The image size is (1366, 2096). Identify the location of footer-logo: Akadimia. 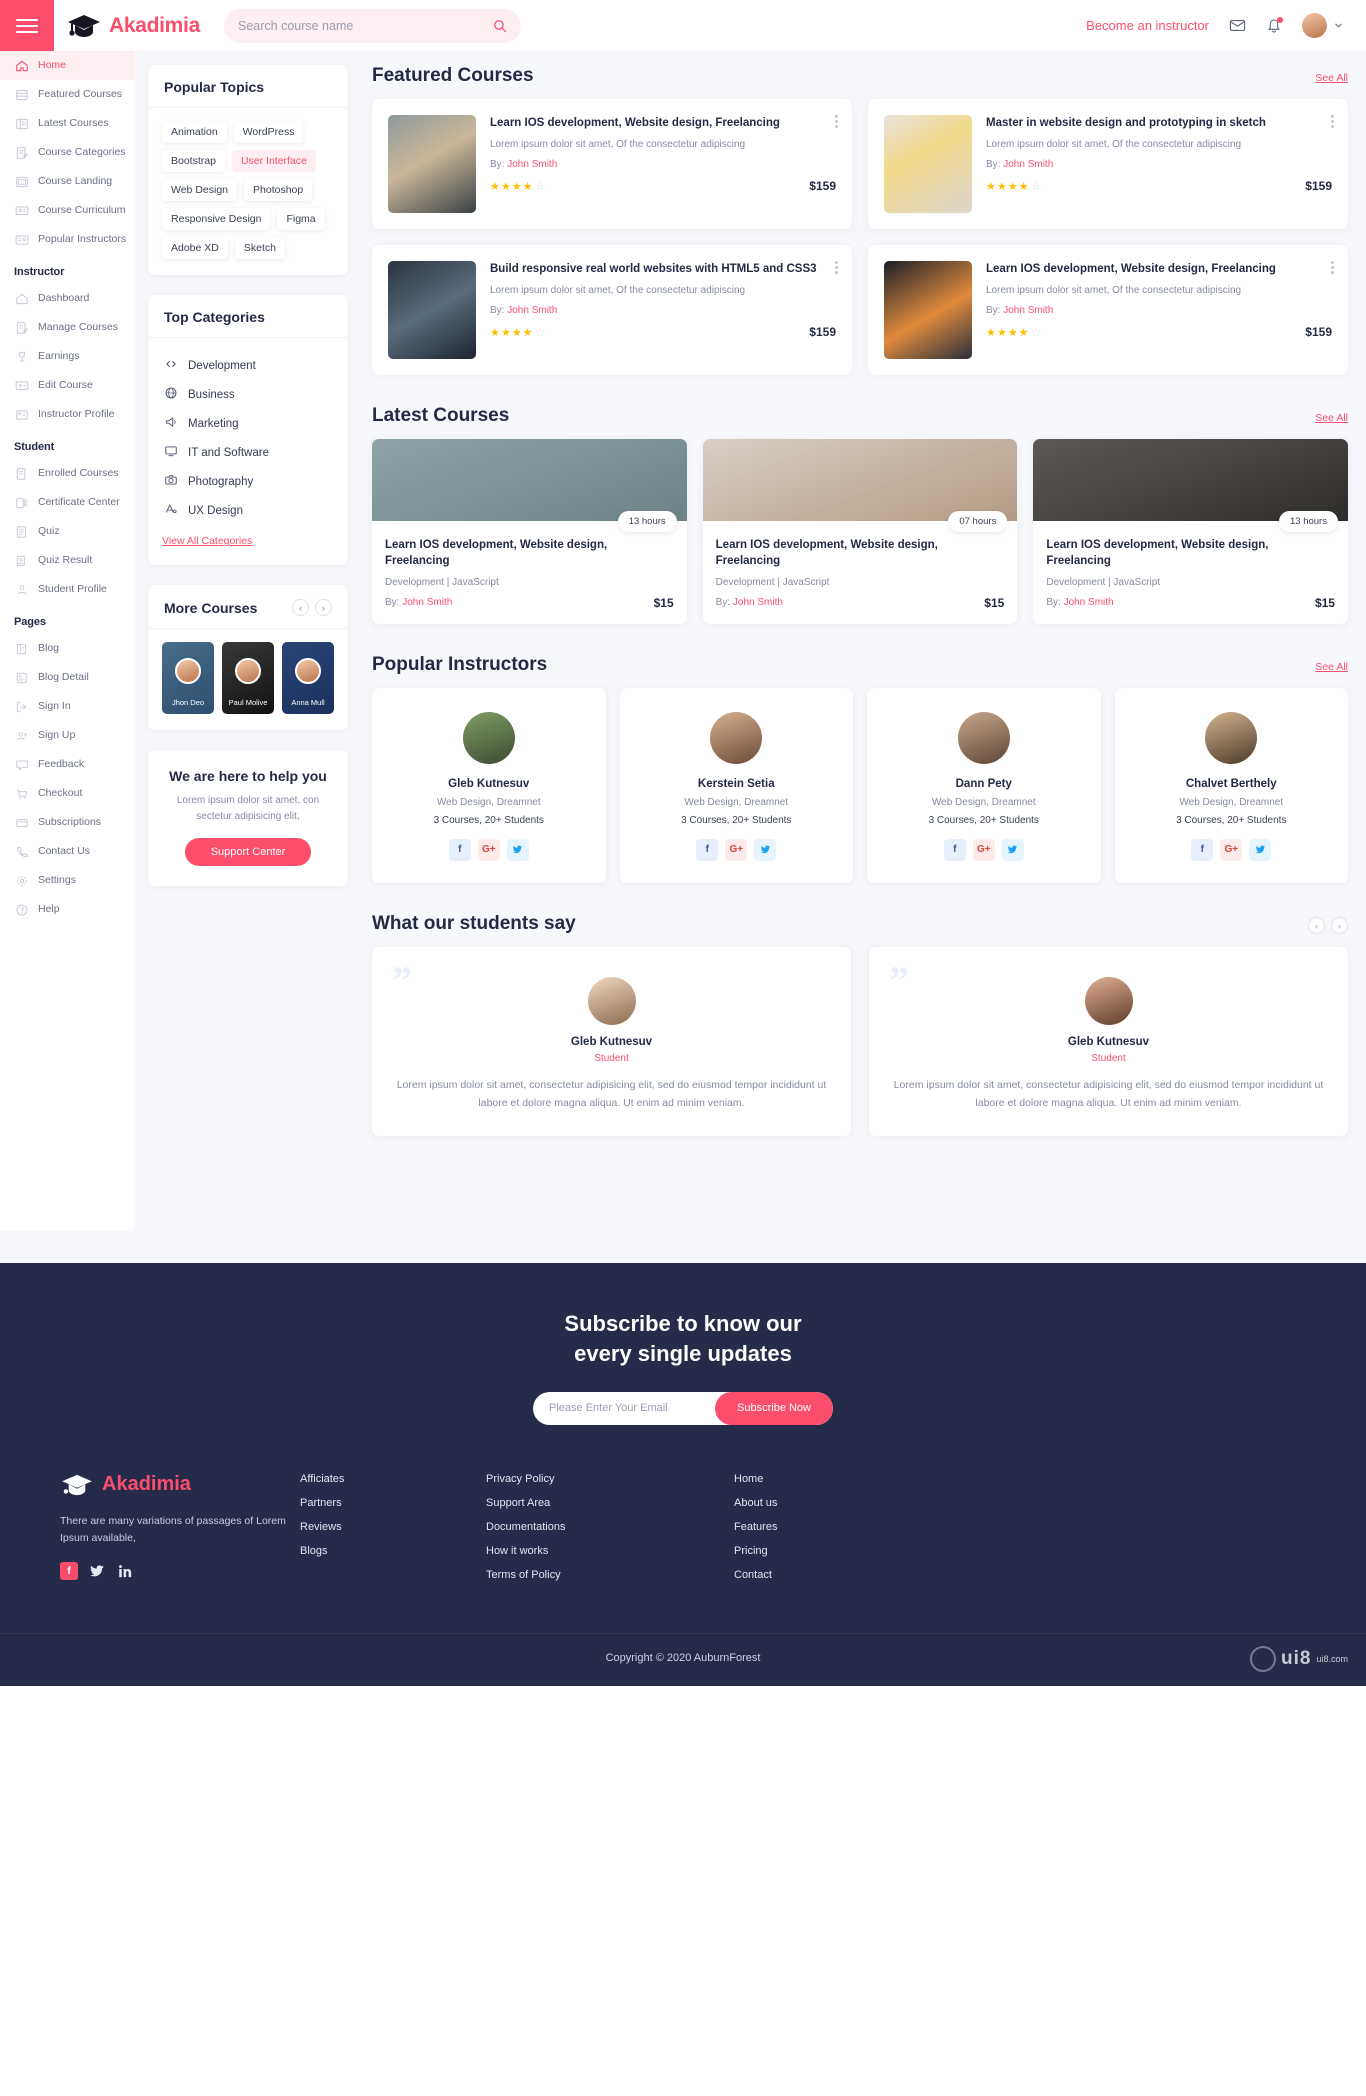
(180, 1485).